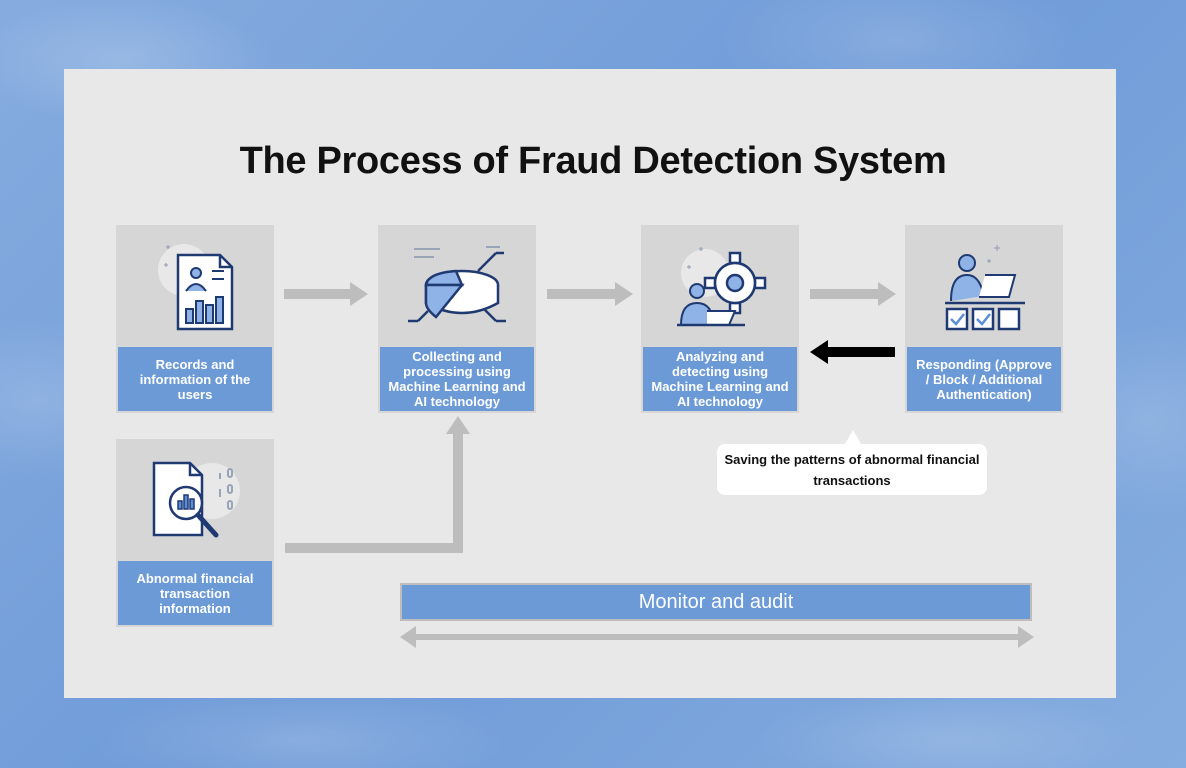 The image size is (1186, 768). I want to click on arrow-analyzing-to-responding, so click(853, 294).